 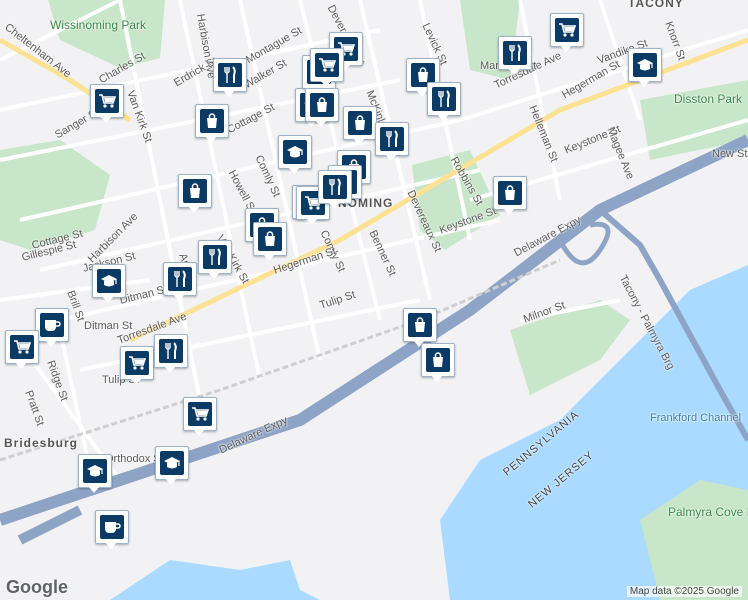 I want to click on map-label-park: Disston Park, so click(x=708, y=99).